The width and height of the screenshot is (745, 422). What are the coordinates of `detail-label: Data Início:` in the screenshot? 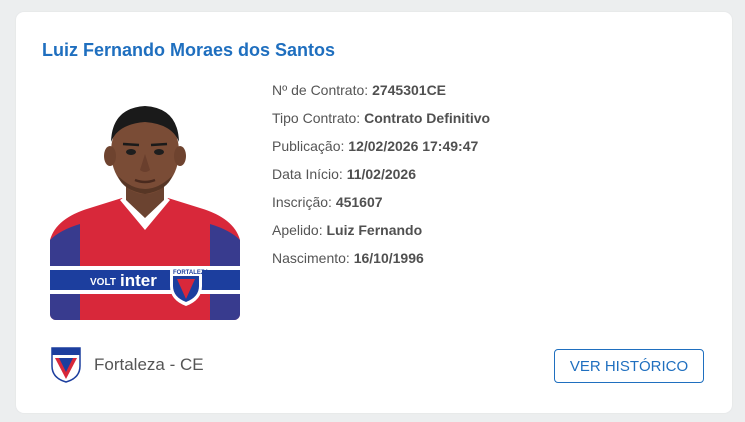 It's located at (309, 174).